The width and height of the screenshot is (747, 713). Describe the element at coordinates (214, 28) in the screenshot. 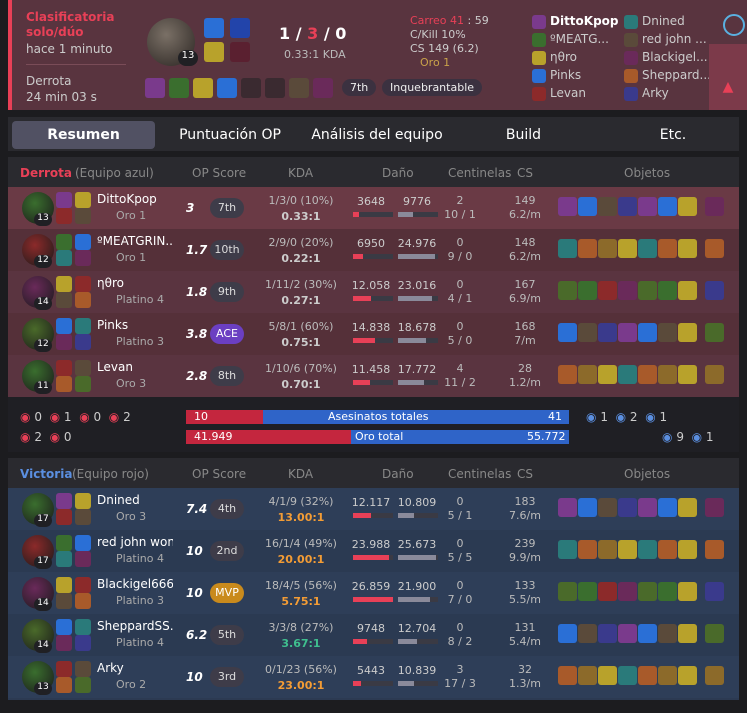

I see `spell-flash-icon` at that location.